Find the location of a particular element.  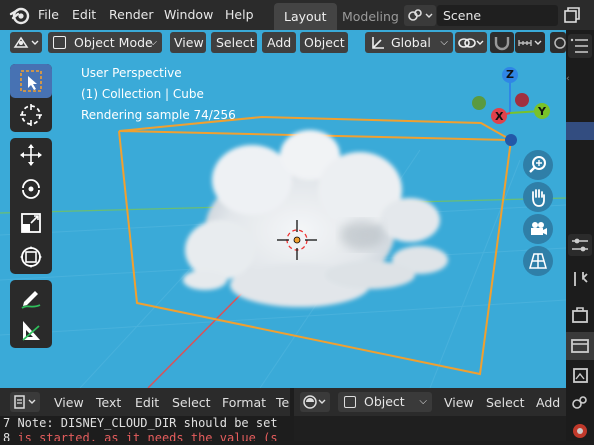

magnet-icon is located at coordinates (502, 44).